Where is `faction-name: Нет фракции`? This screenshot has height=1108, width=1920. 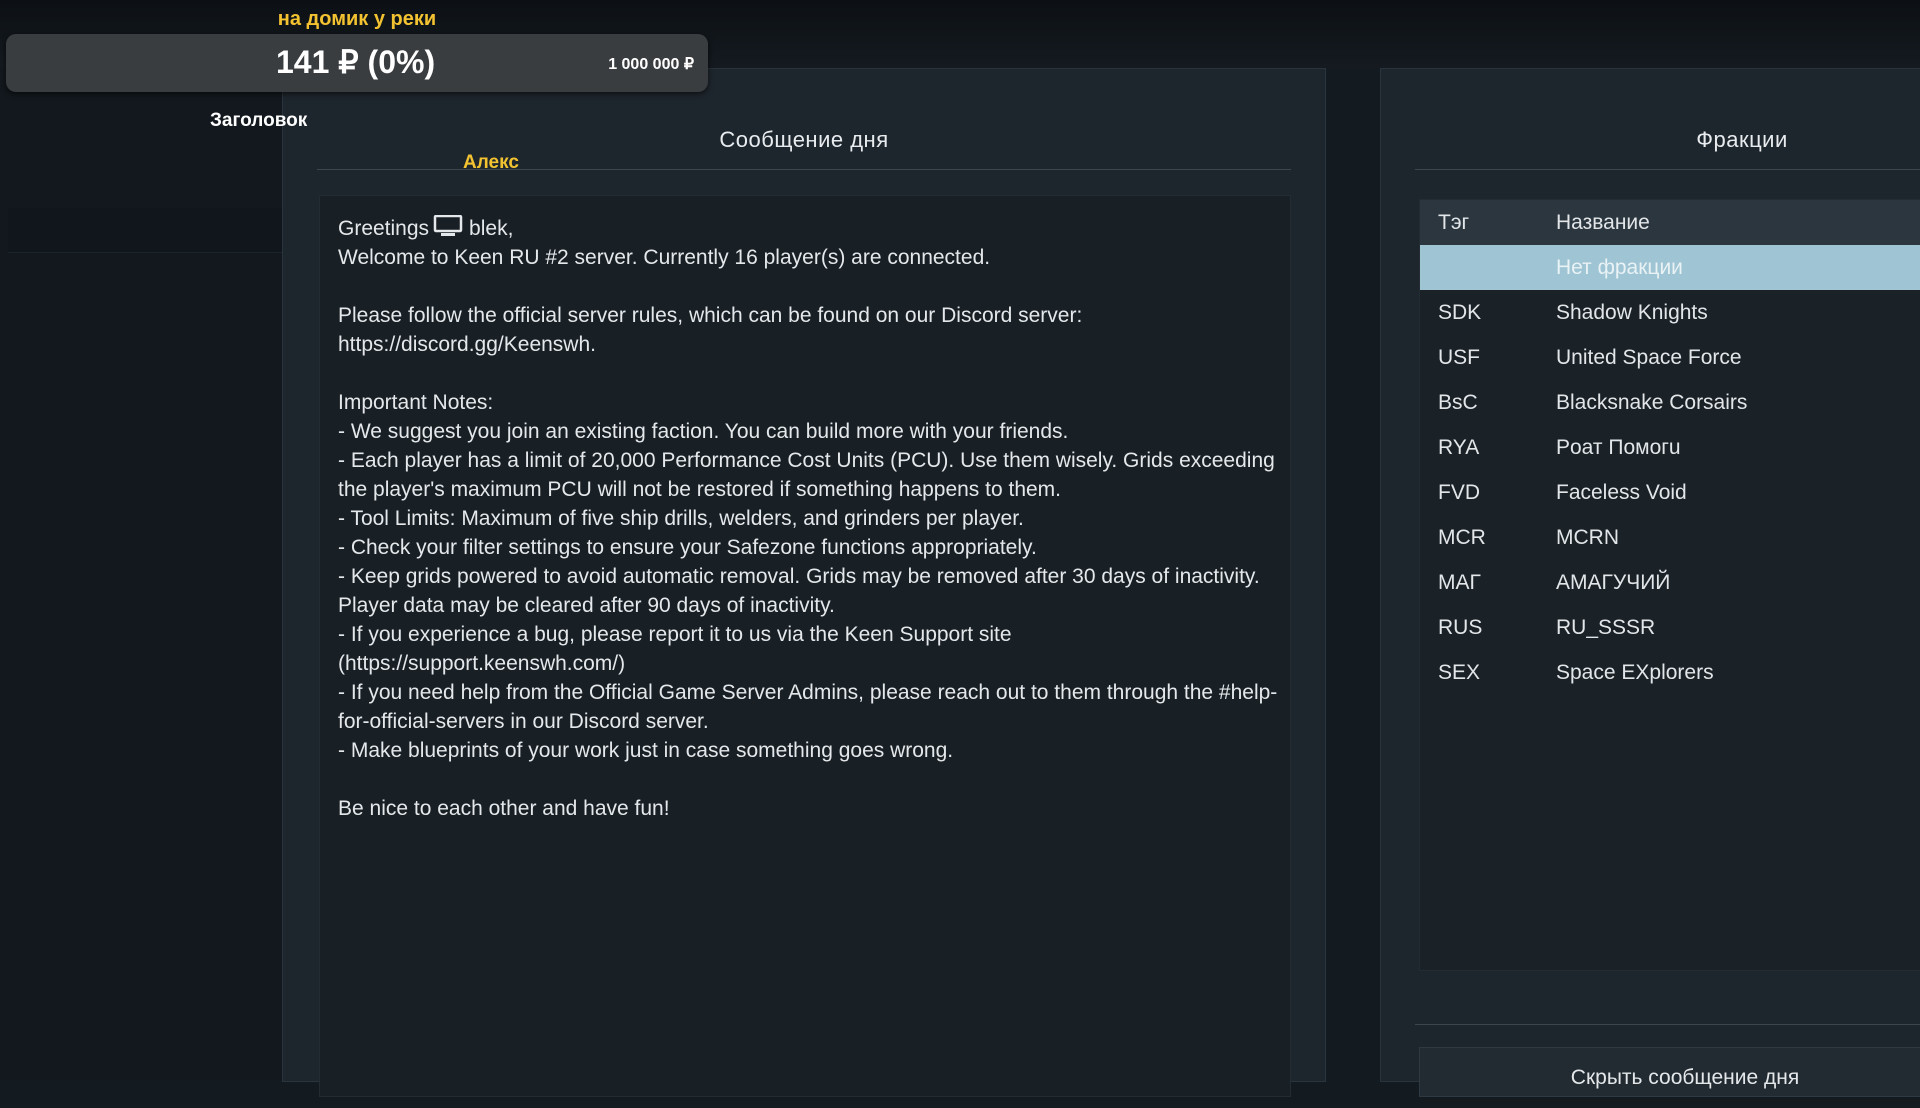
faction-name: Нет фракции is located at coordinates (1619, 267).